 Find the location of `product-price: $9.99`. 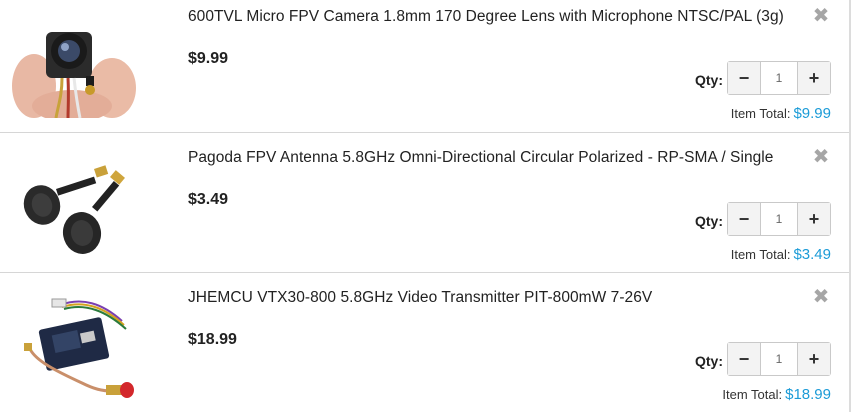

product-price: $9.99 is located at coordinates (208, 58).